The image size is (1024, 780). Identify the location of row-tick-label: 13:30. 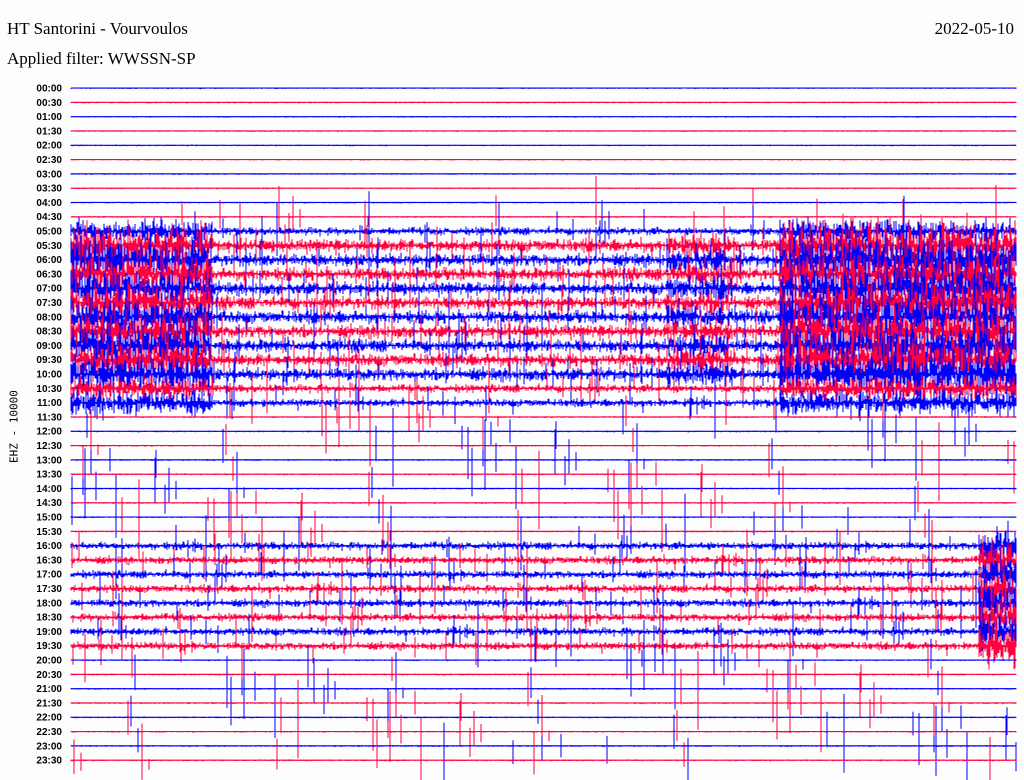
(49, 475).